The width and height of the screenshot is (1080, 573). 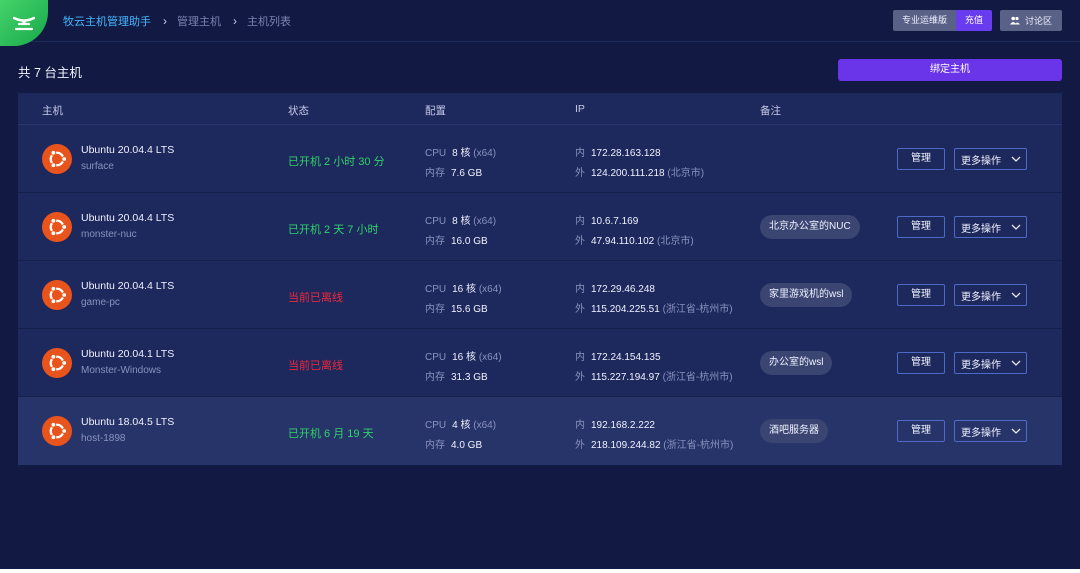 What do you see at coordinates (467, 173) in the screenshot?
I see `memory-size: 7.6 GB` at bounding box center [467, 173].